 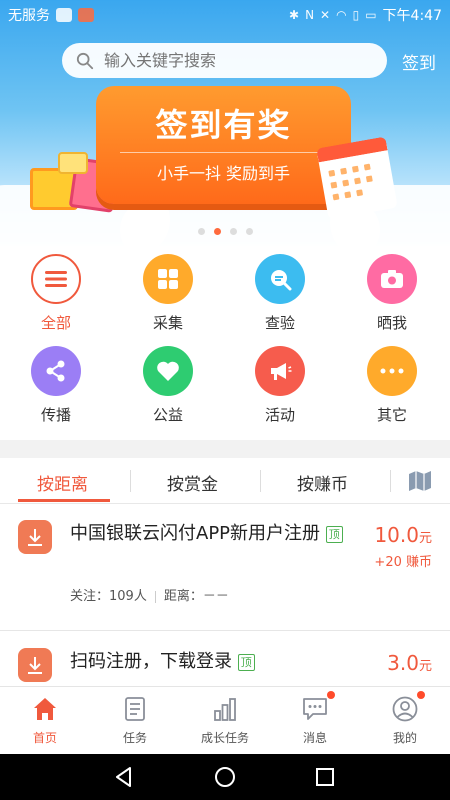 What do you see at coordinates (55, 415) in the screenshot?
I see `category-label: 传播` at bounding box center [55, 415].